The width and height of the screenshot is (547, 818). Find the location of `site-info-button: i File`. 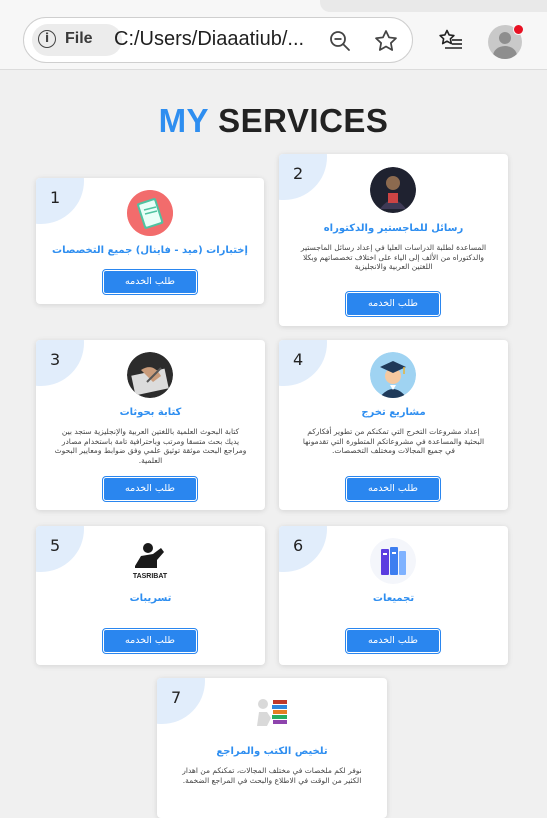

site-info-button: i File is located at coordinates (77, 40).